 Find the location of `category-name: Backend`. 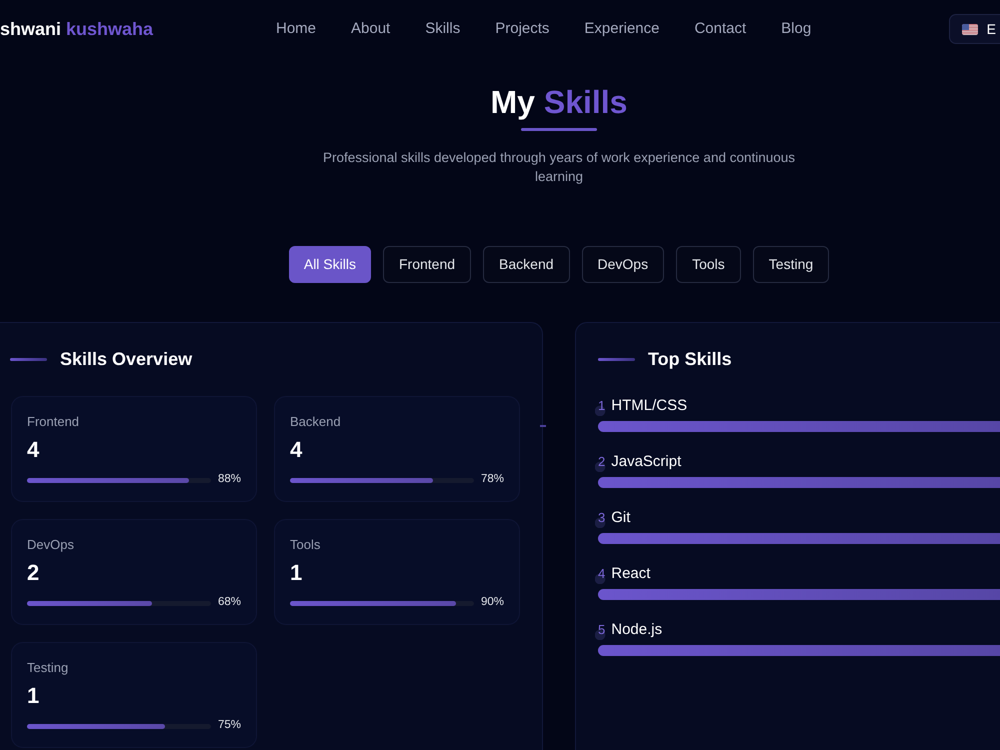

category-name: Backend is located at coordinates (316, 422).